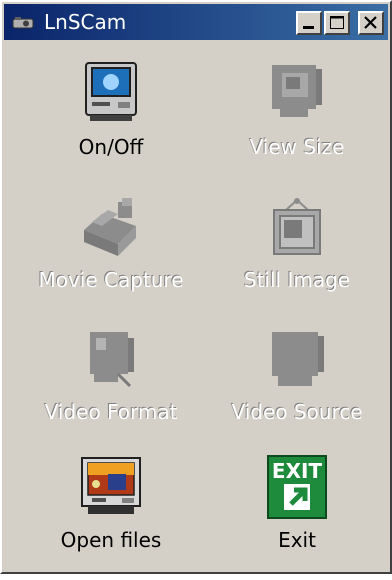 This screenshot has height=580, width=392. I want to click on video-source-label: Video Source, so click(297, 412).